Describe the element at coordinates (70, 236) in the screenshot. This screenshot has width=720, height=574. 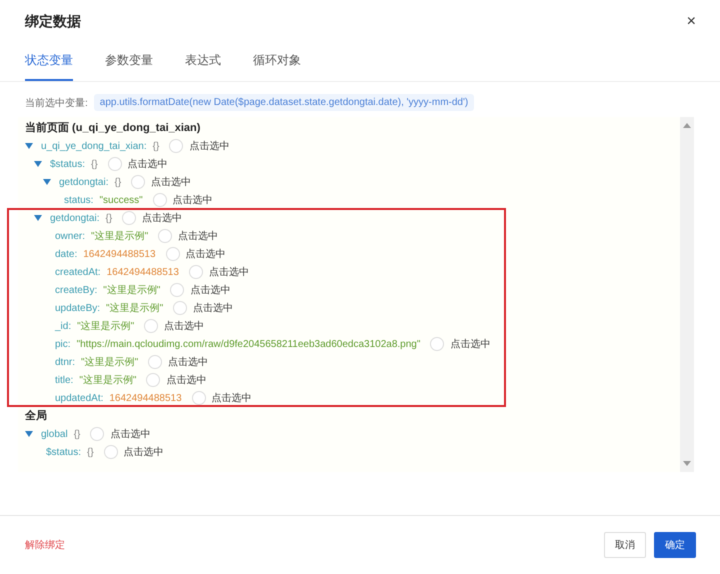
I see `variable-key: owner:` at that location.